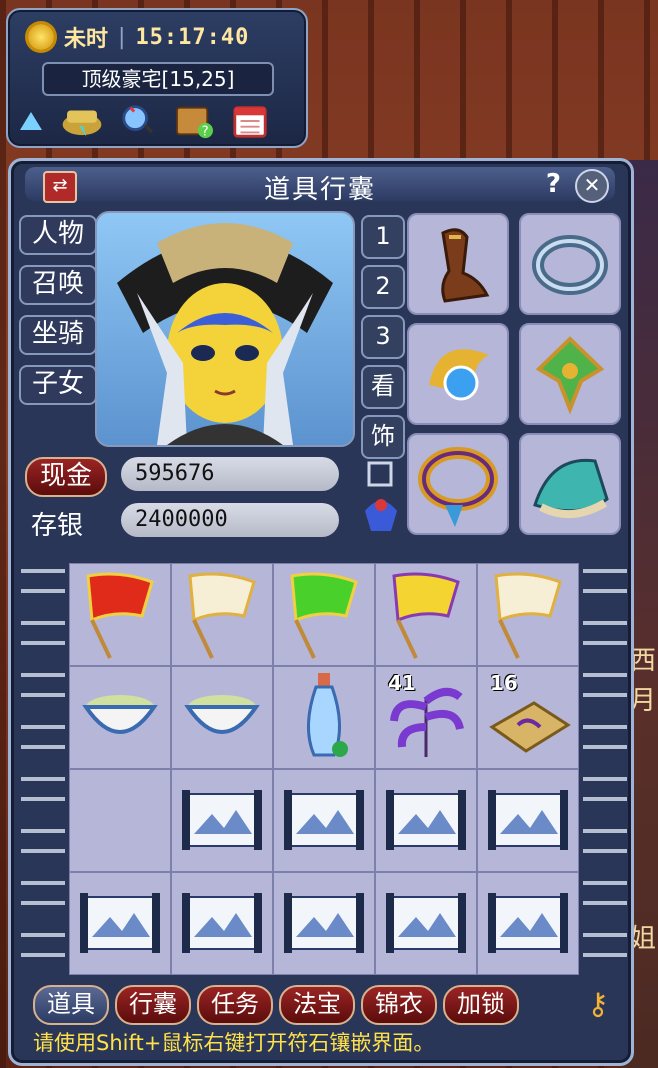  I want to click on calendar-icon, so click(250, 121).